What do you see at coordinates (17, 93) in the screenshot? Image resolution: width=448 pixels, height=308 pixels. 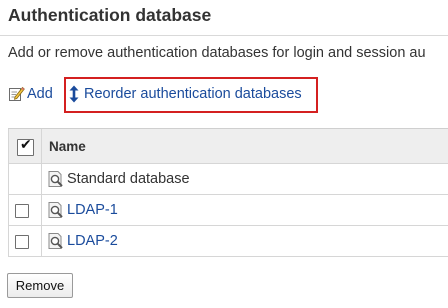 I see `edit-icon` at bounding box center [17, 93].